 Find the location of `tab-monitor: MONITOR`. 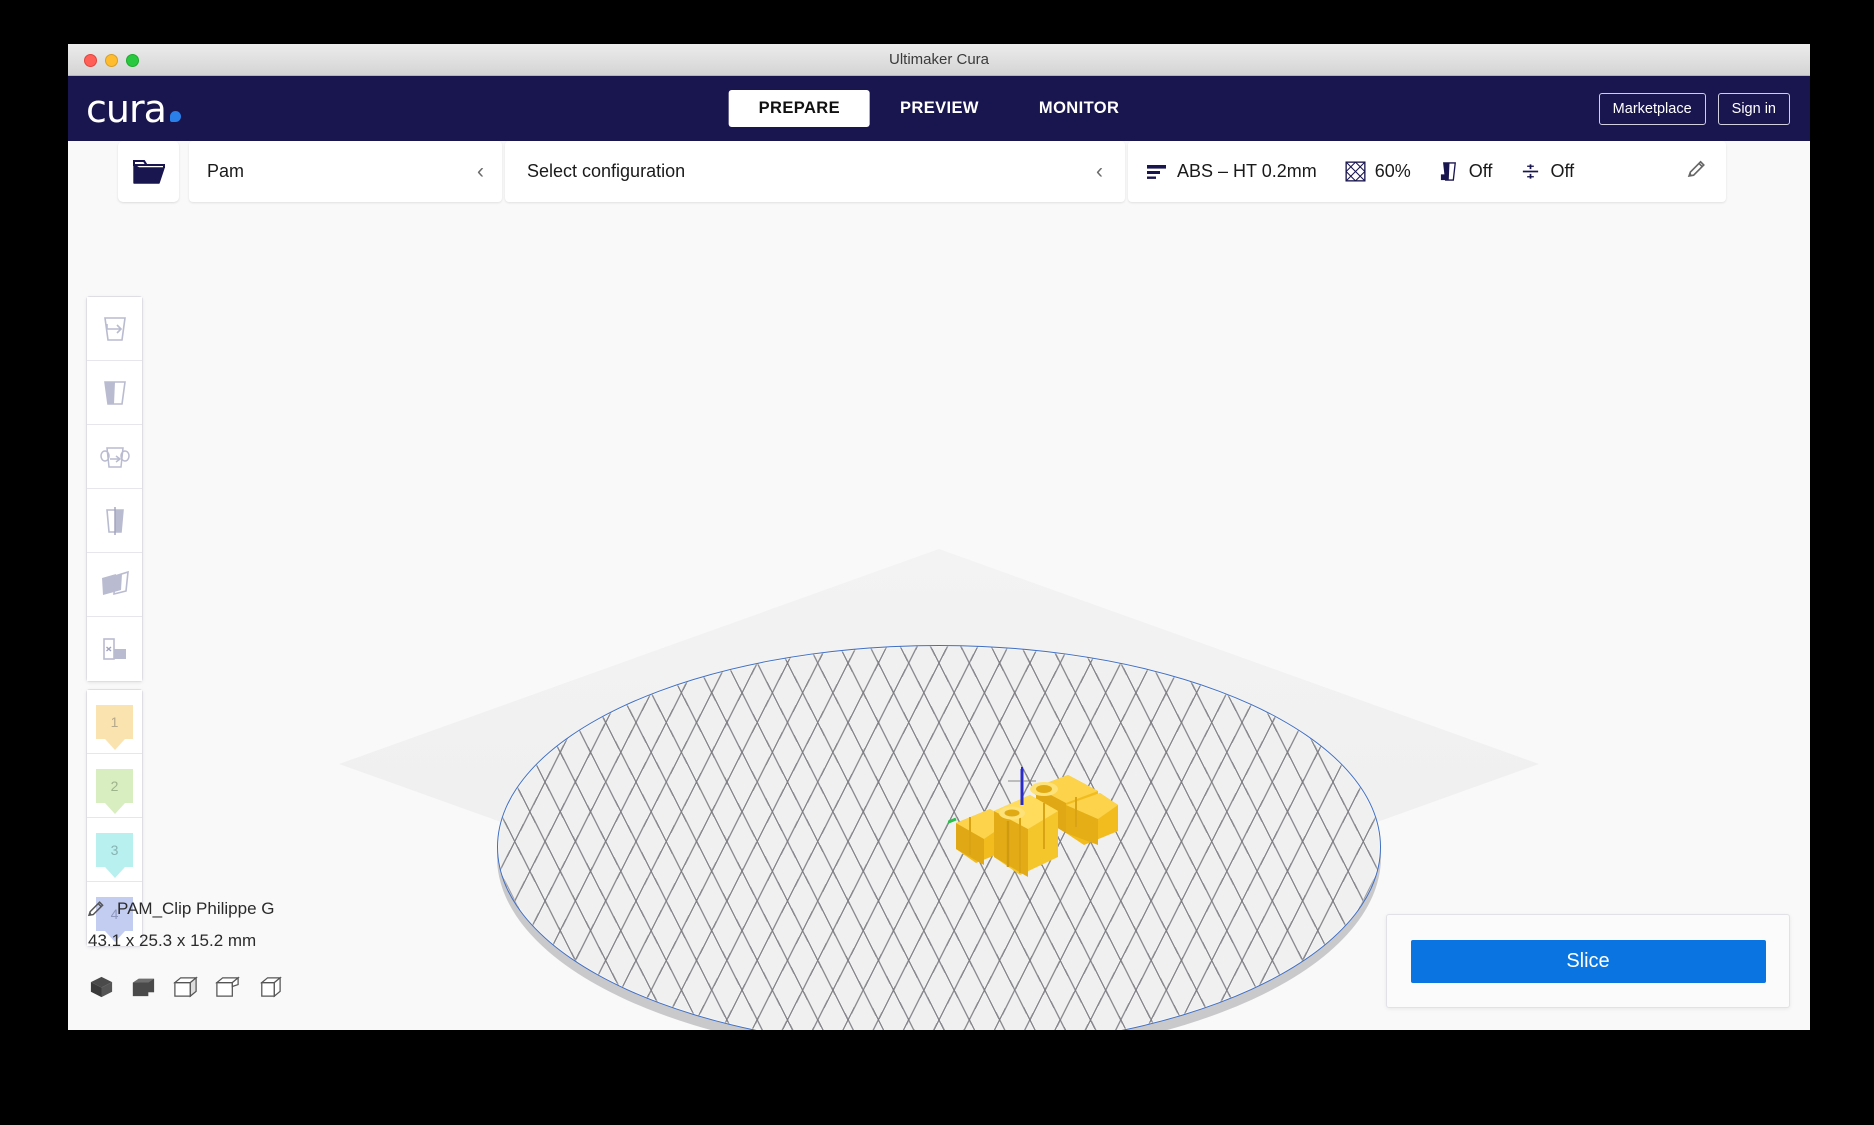

tab-monitor: MONITOR is located at coordinates (1079, 108).